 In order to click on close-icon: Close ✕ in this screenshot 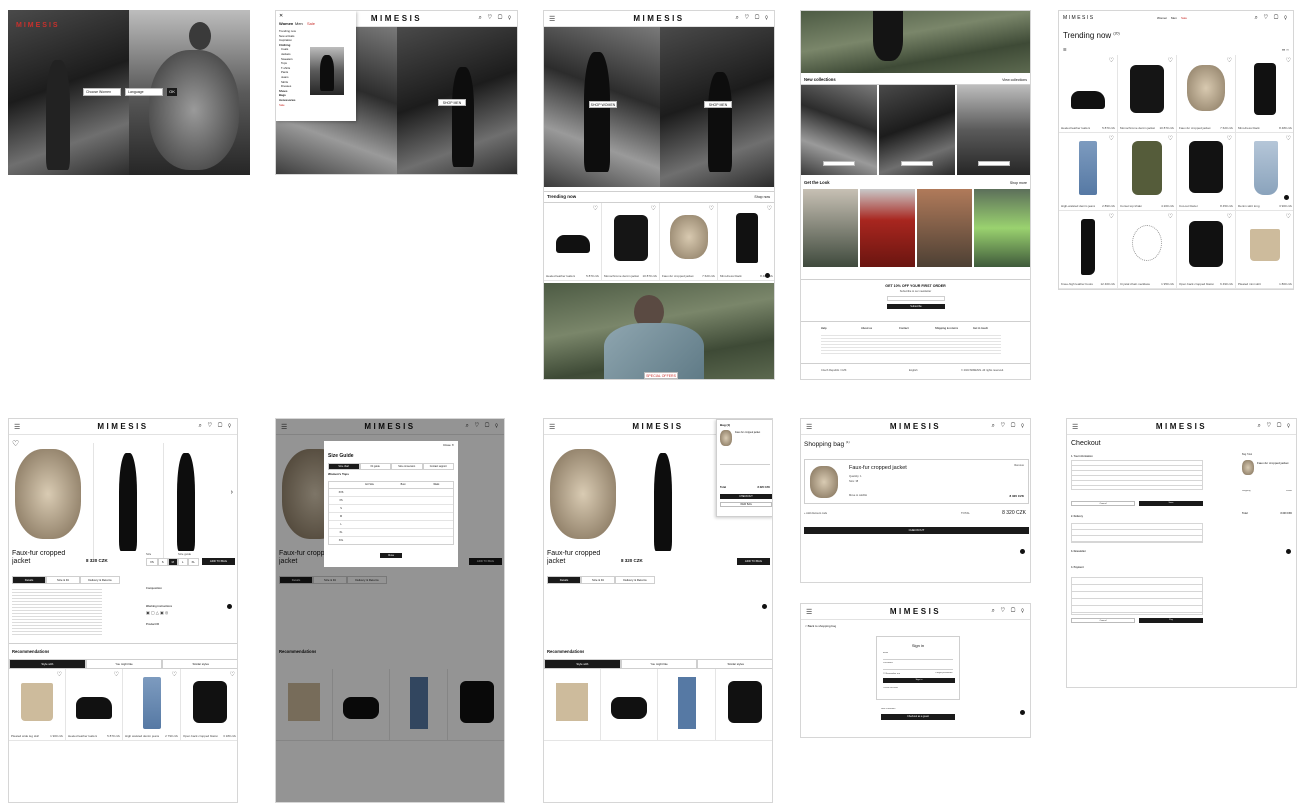, I will do `click(448, 445)`.